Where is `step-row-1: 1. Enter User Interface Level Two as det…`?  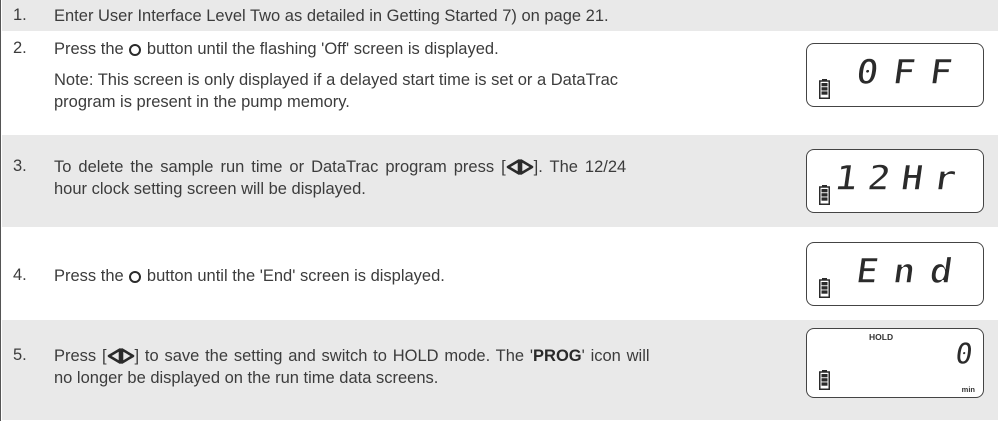 step-row-1: 1. Enter User Interface Level Two as det… is located at coordinates (500, 16).